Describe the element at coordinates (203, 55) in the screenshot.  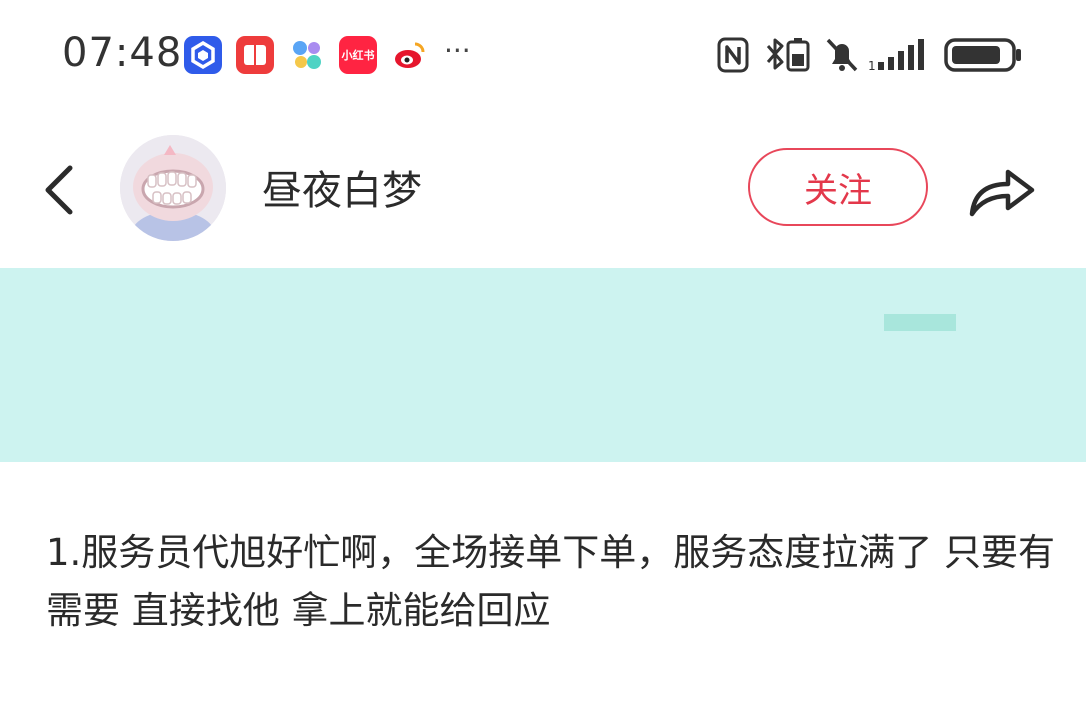
I see `blue-hexagon-app-icon` at that location.